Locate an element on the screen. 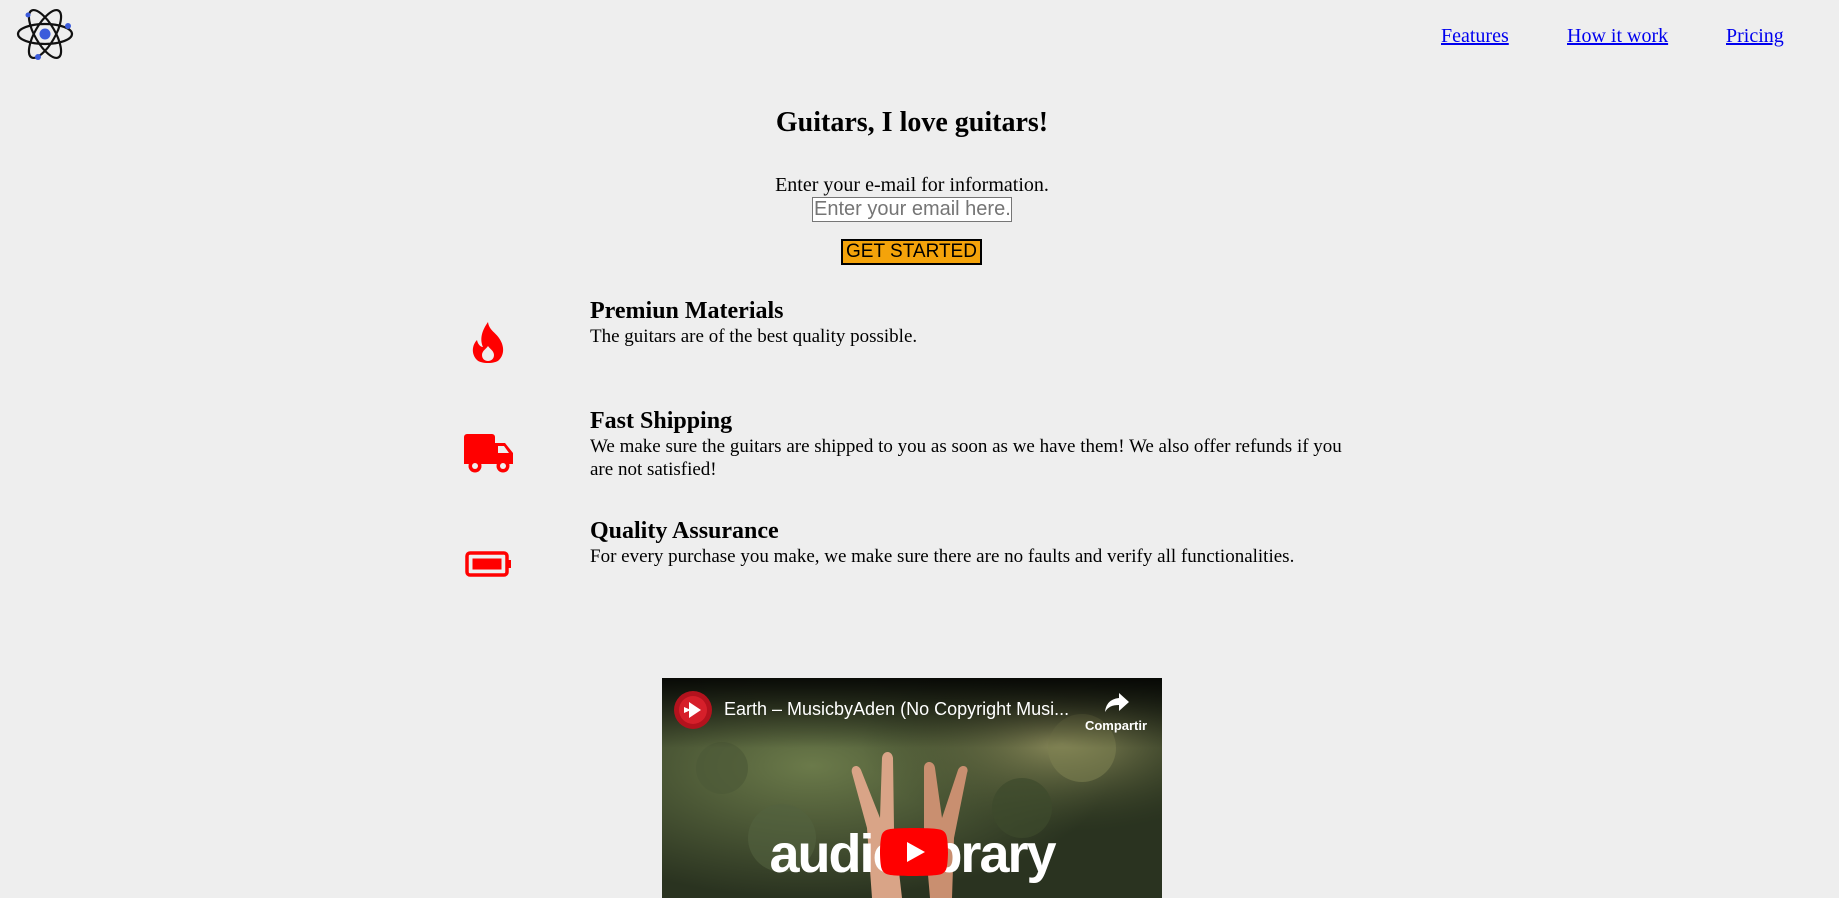 The image size is (1839, 898). page-title: Guitars, I love guitars! is located at coordinates (912, 122).